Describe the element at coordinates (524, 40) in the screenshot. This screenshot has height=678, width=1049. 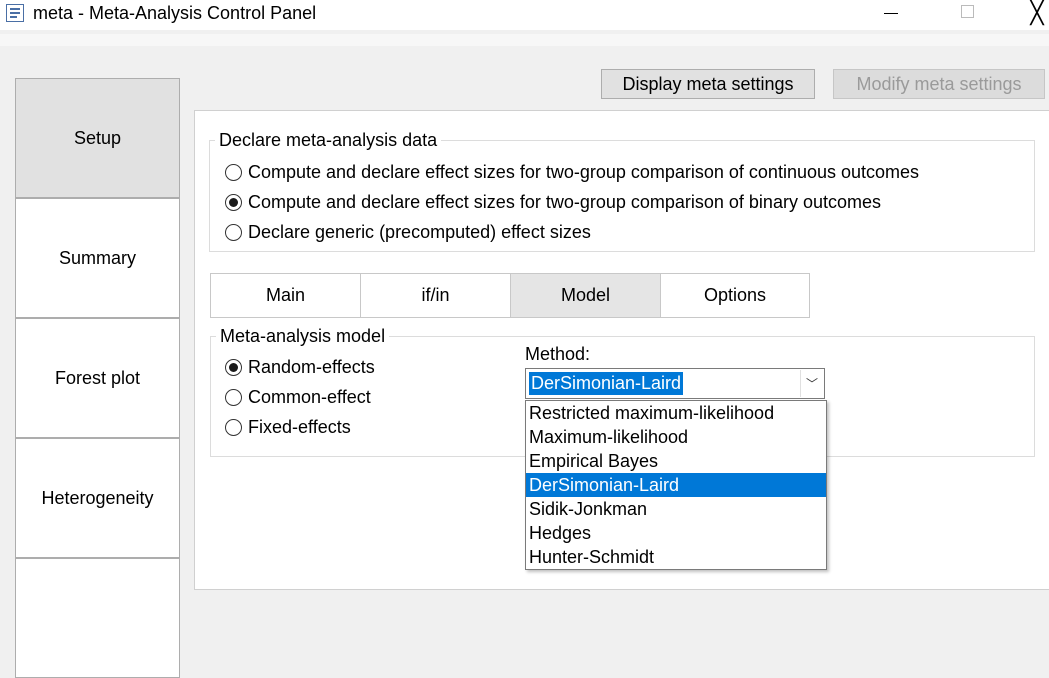
I see `title-separator` at that location.